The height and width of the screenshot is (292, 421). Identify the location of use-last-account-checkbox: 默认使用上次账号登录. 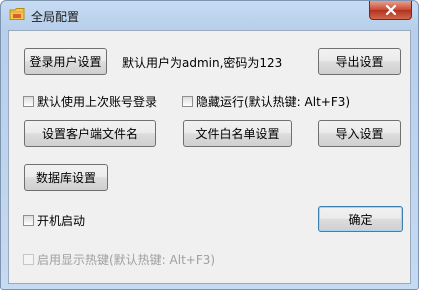
(90, 101).